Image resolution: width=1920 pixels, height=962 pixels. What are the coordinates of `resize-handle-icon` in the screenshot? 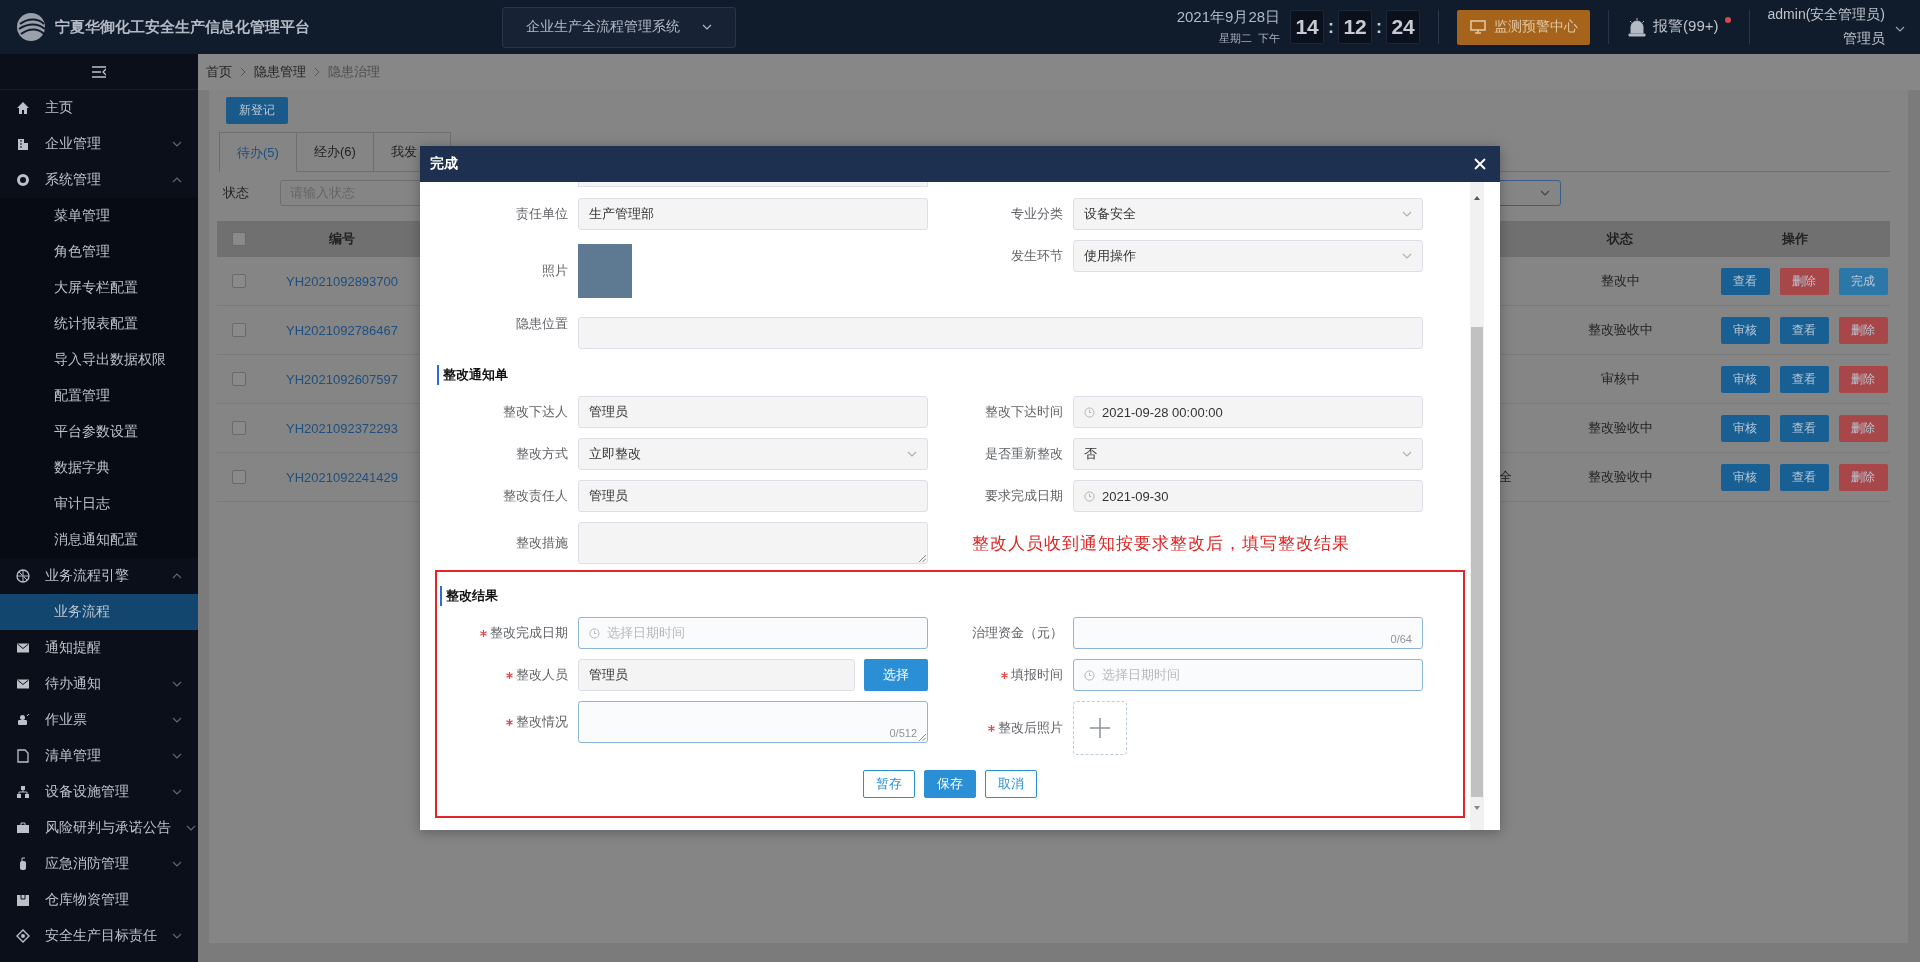 It's located at (922, 737).